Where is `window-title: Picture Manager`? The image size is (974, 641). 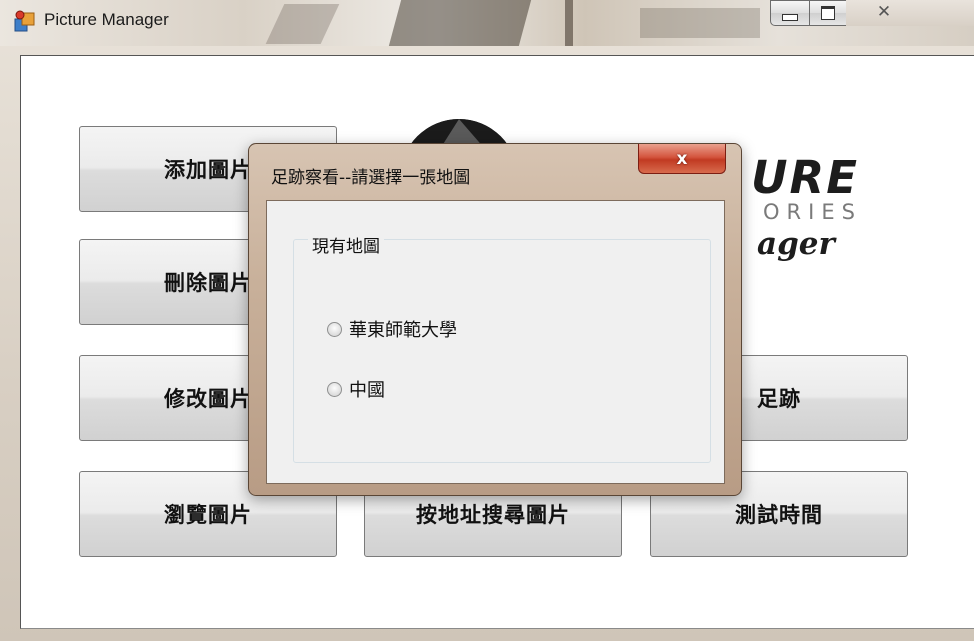 window-title: Picture Manager is located at coordinates (106, 19).